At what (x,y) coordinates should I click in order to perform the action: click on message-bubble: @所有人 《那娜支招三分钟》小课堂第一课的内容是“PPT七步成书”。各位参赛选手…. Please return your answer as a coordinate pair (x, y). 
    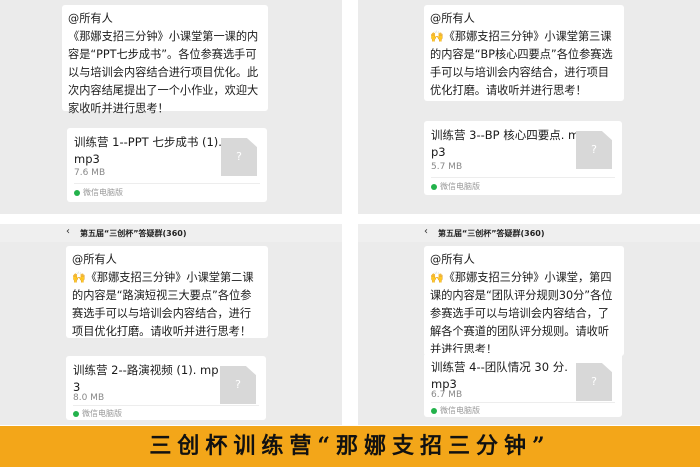
    Looking at the image, I should click on (165, 60).